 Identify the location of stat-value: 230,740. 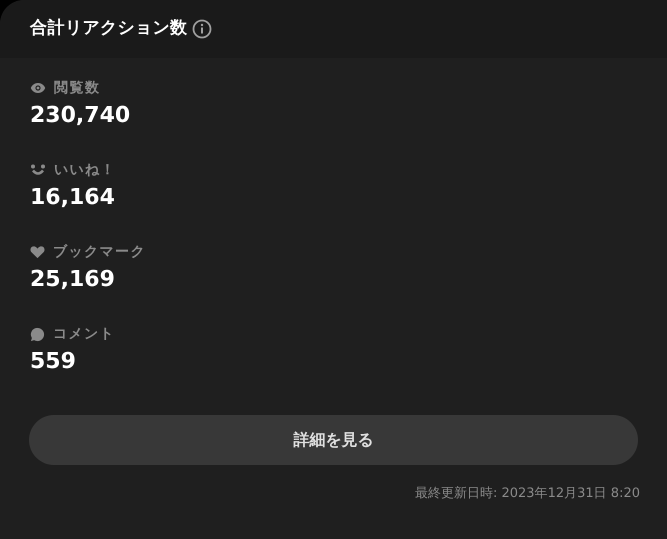
(81, 116).